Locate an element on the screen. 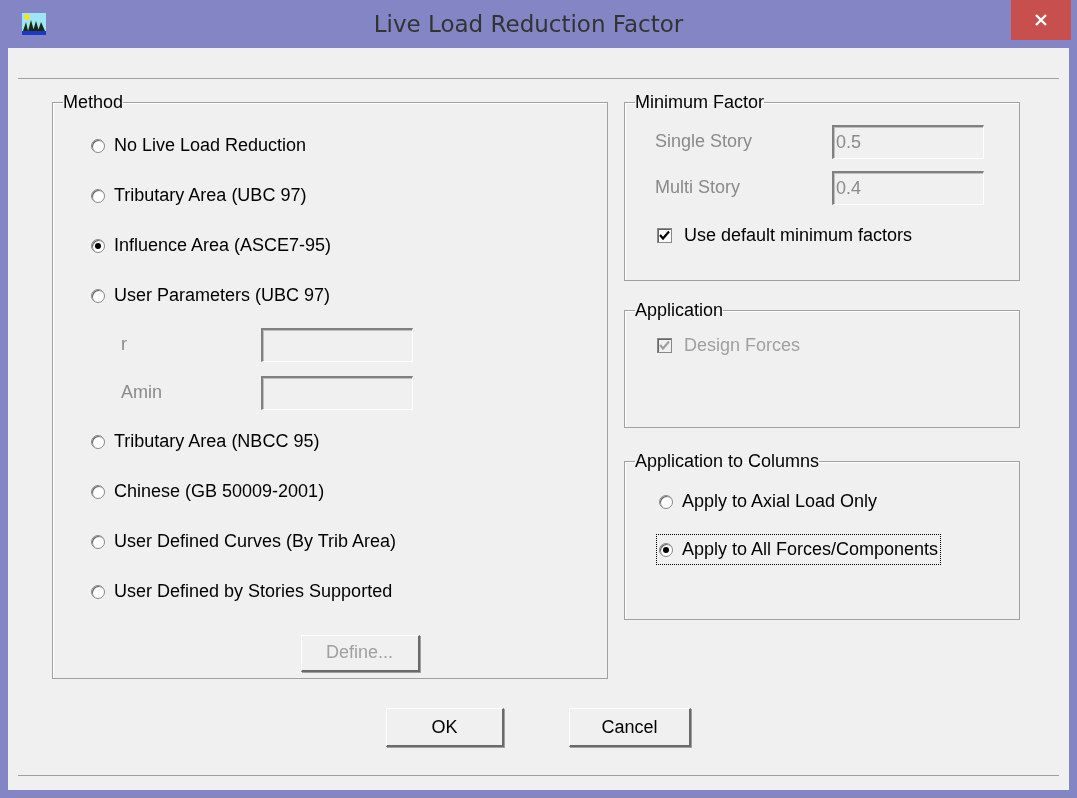  field-label: Amin is located at coordinates (142, 393).